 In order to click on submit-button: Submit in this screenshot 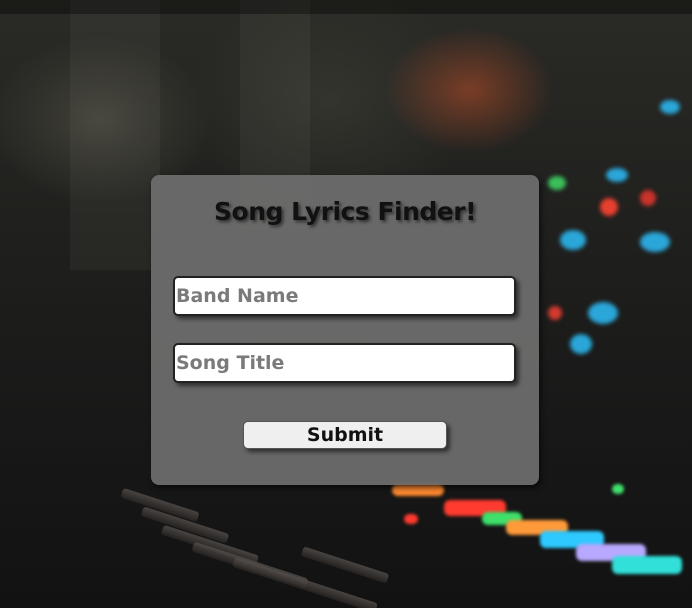, I will do `click(345, 435)`.